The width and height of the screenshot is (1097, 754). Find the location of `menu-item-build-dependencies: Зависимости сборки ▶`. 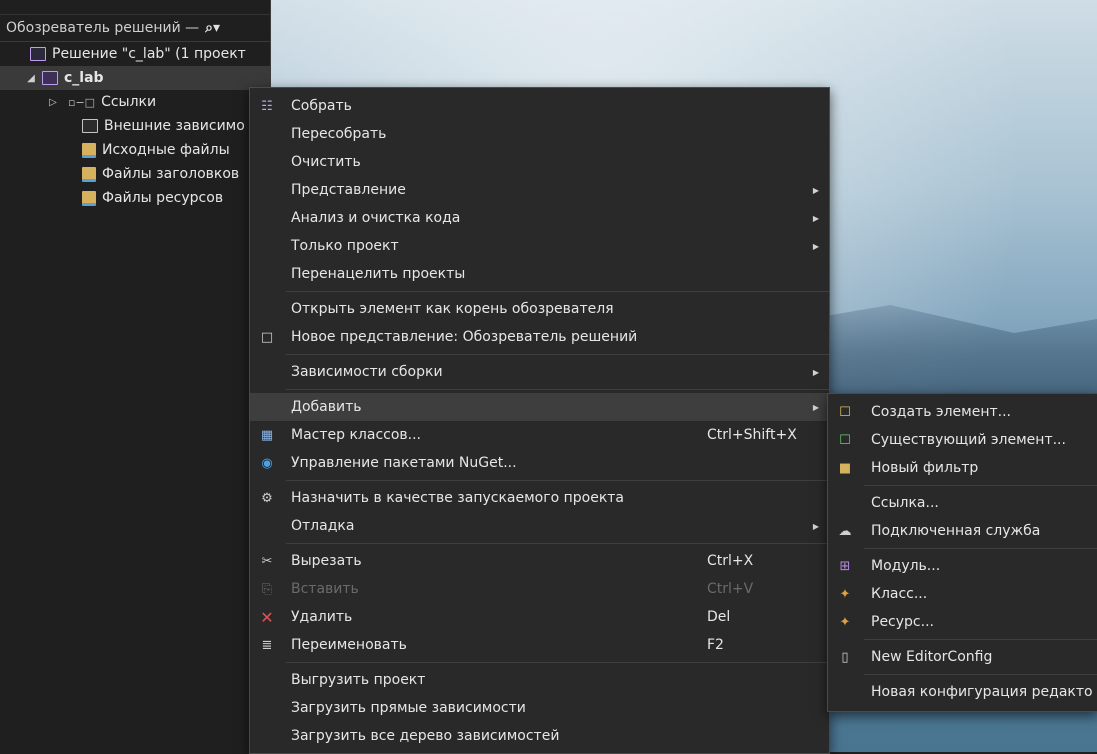

menu-item-build-dependencies: Зависимости сборки ▶ is located at coordinates (539, 372).